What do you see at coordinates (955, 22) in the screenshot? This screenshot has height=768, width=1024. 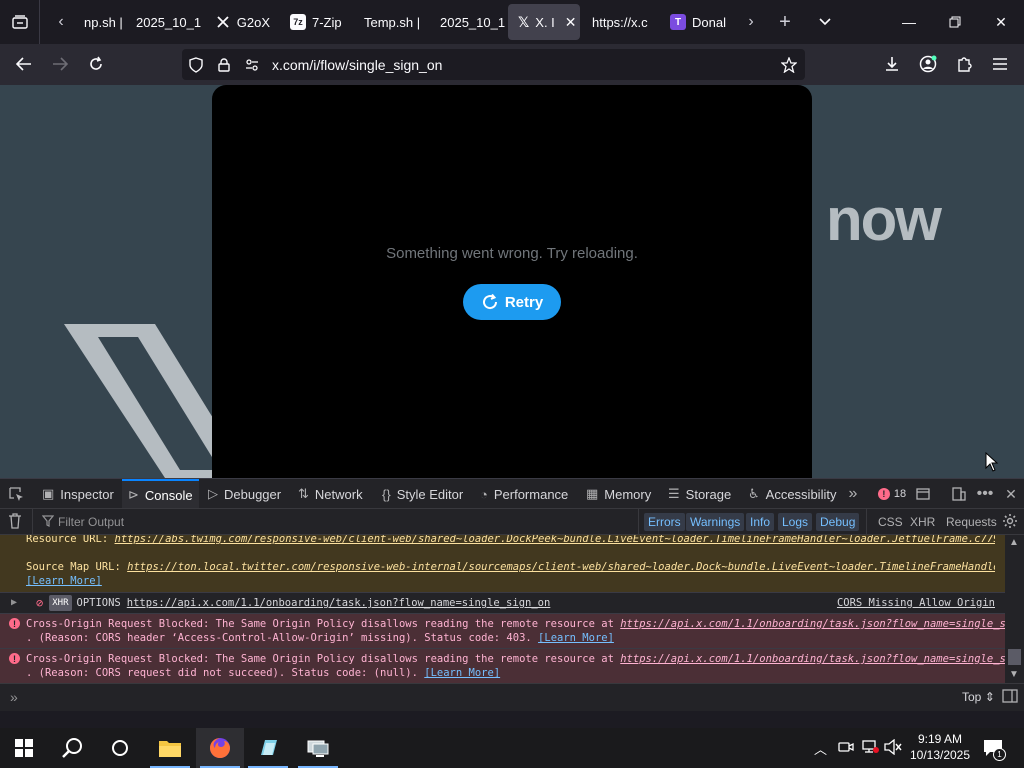 I see `restore-button` at bounding box center [955, 22].